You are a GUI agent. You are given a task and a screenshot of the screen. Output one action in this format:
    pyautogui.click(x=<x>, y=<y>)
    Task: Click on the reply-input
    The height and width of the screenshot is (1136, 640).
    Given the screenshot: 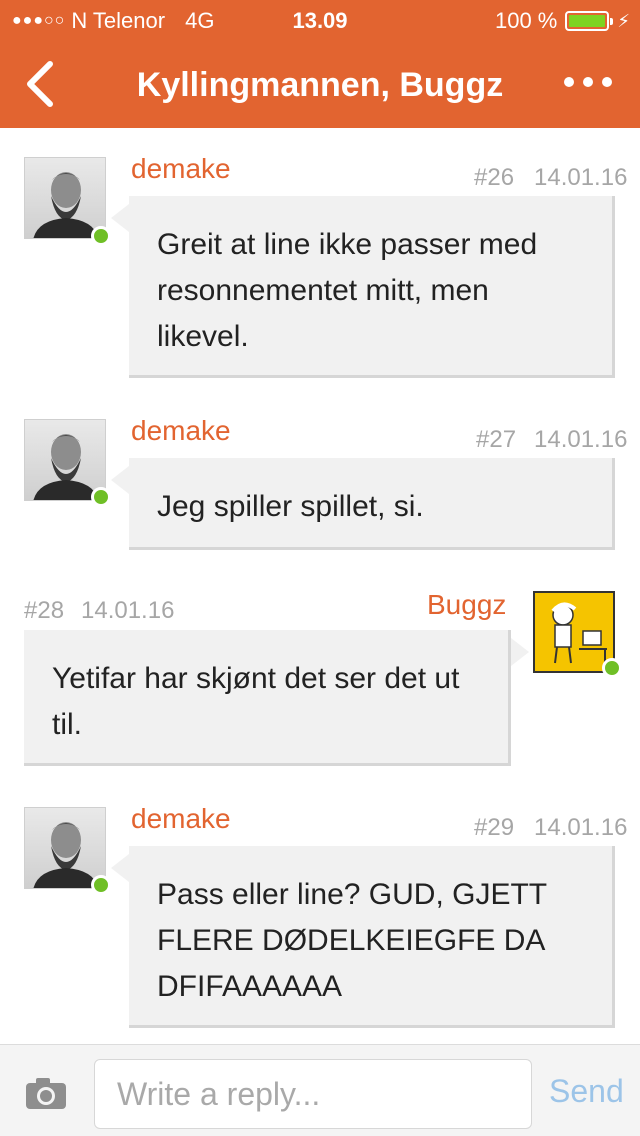 What is the action you would take?
    pyautogui.click(x=313, y=1094)
    